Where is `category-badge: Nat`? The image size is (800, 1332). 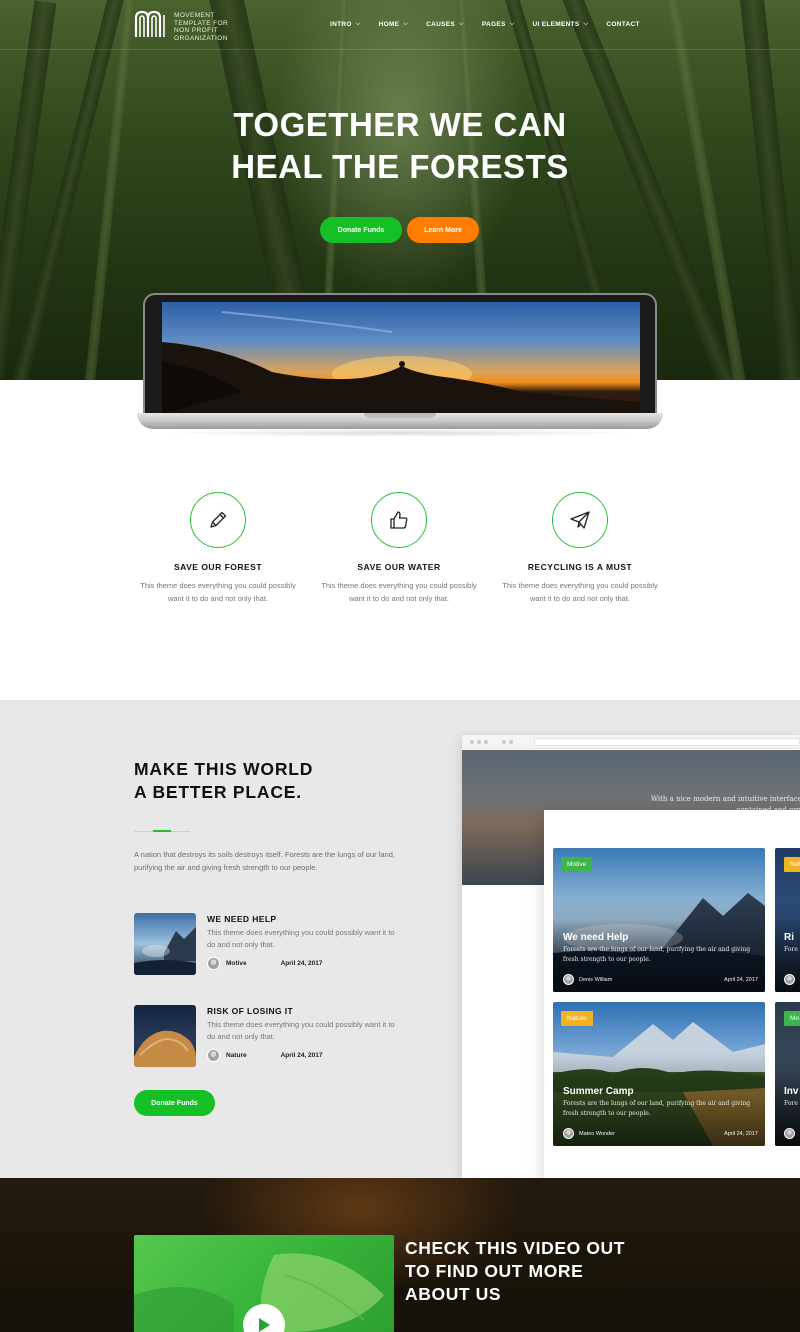 category-badge: Nat is located at coordinates (792, 864).